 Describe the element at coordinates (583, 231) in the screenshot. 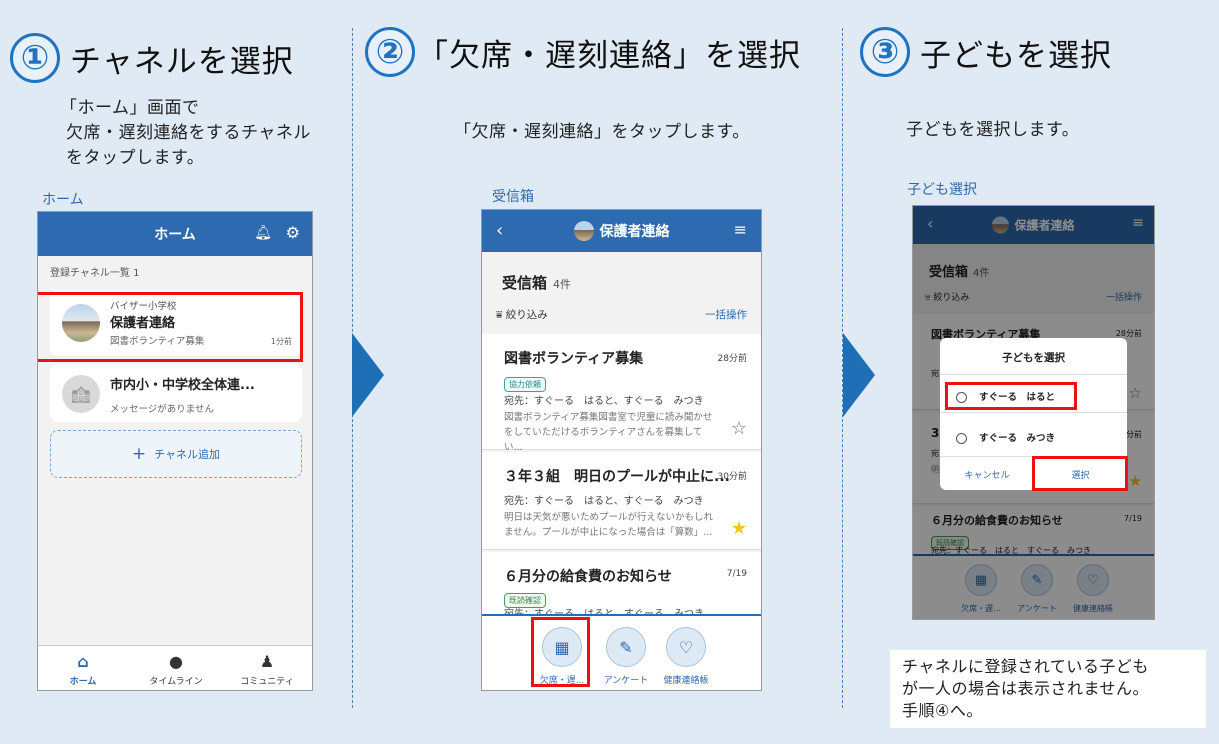

I see `school-avatar` at that location.